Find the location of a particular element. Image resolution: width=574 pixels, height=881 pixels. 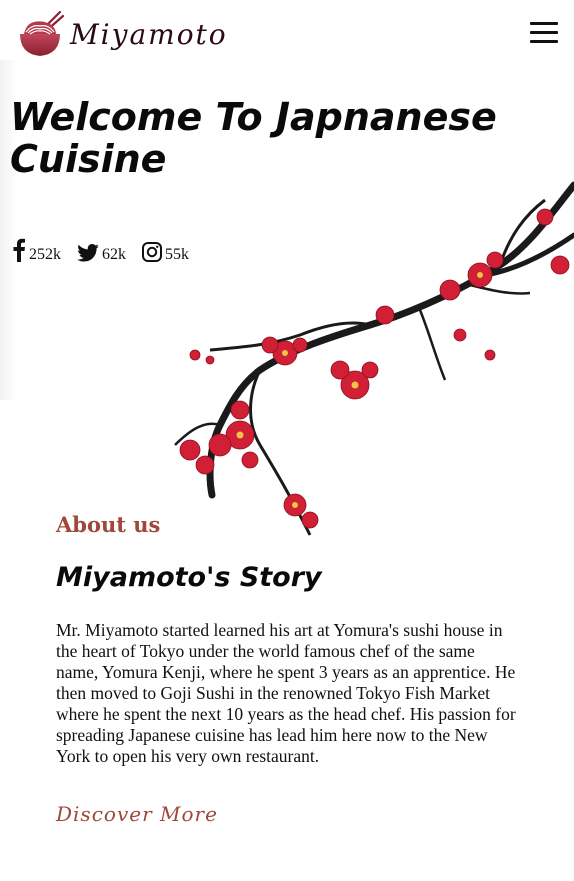

twitter-link: 62k is located at coordinates (101, 253).